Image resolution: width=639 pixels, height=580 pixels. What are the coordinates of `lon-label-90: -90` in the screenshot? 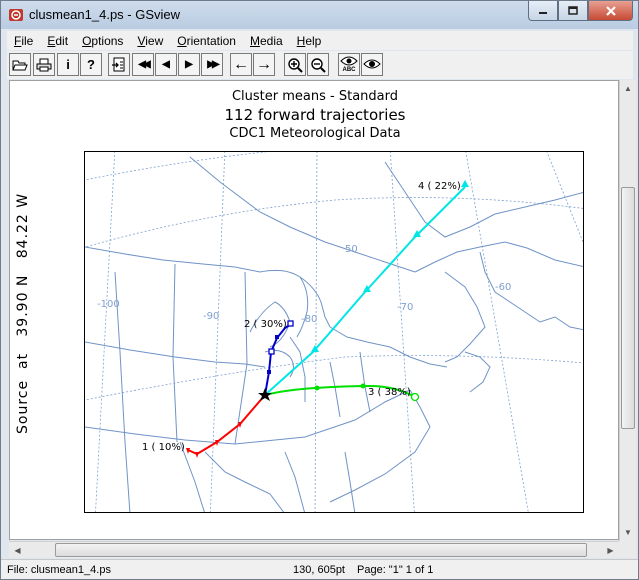 It's located at (211, 316).